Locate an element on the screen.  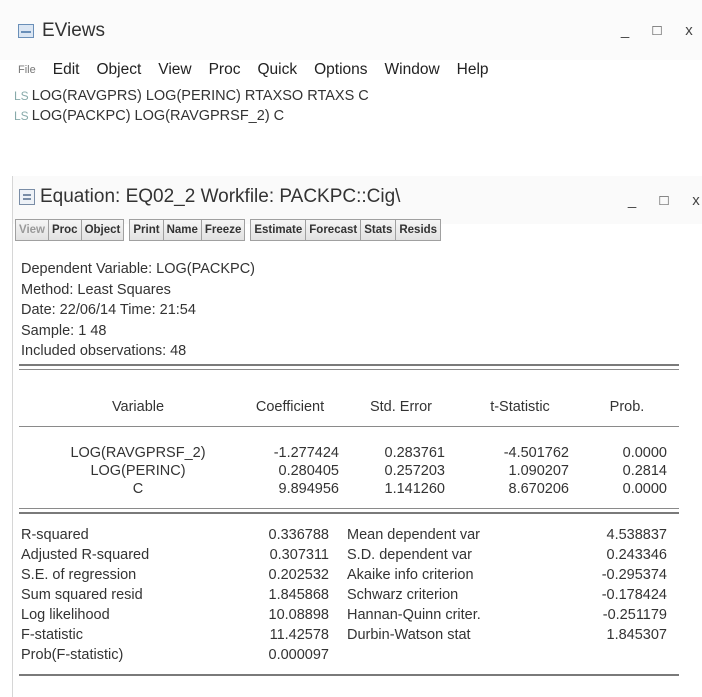
menu-help: Help is located at coordinates (473, 70).